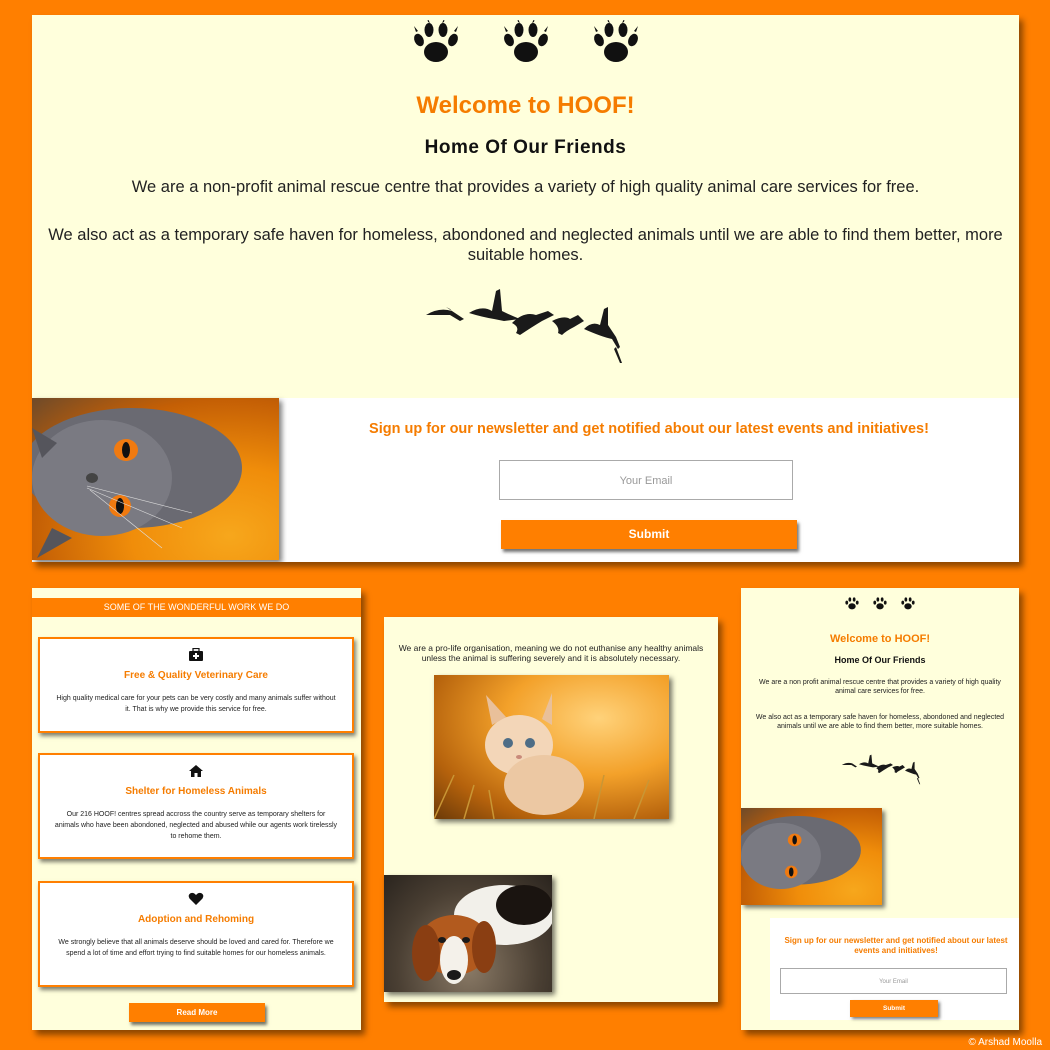  Describe the element at coordinates (525, 147) in the screenshot. I see `page-subtitle: Home Of Our Friends` at that location.